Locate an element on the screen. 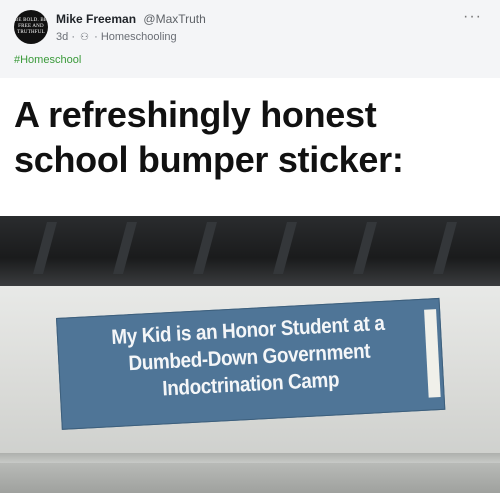  post-meta: 3d · ⚇ · Homeschooling is located at coordinates (116, 37).